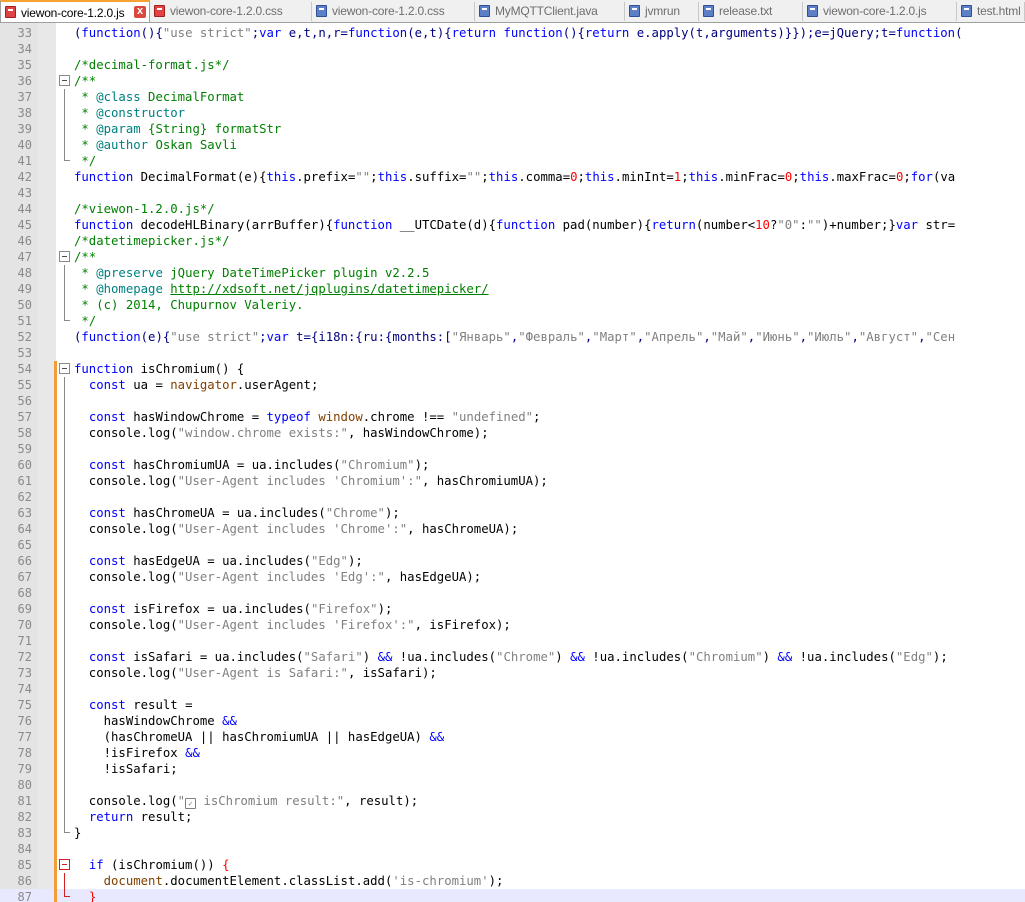 This screenshot has height=902, width=1025. What do you see at coordinates (512, 65) in the screenshot?
I see `code-line: 35 /*decimal-format.js*/` at bounding box center [512, 65].